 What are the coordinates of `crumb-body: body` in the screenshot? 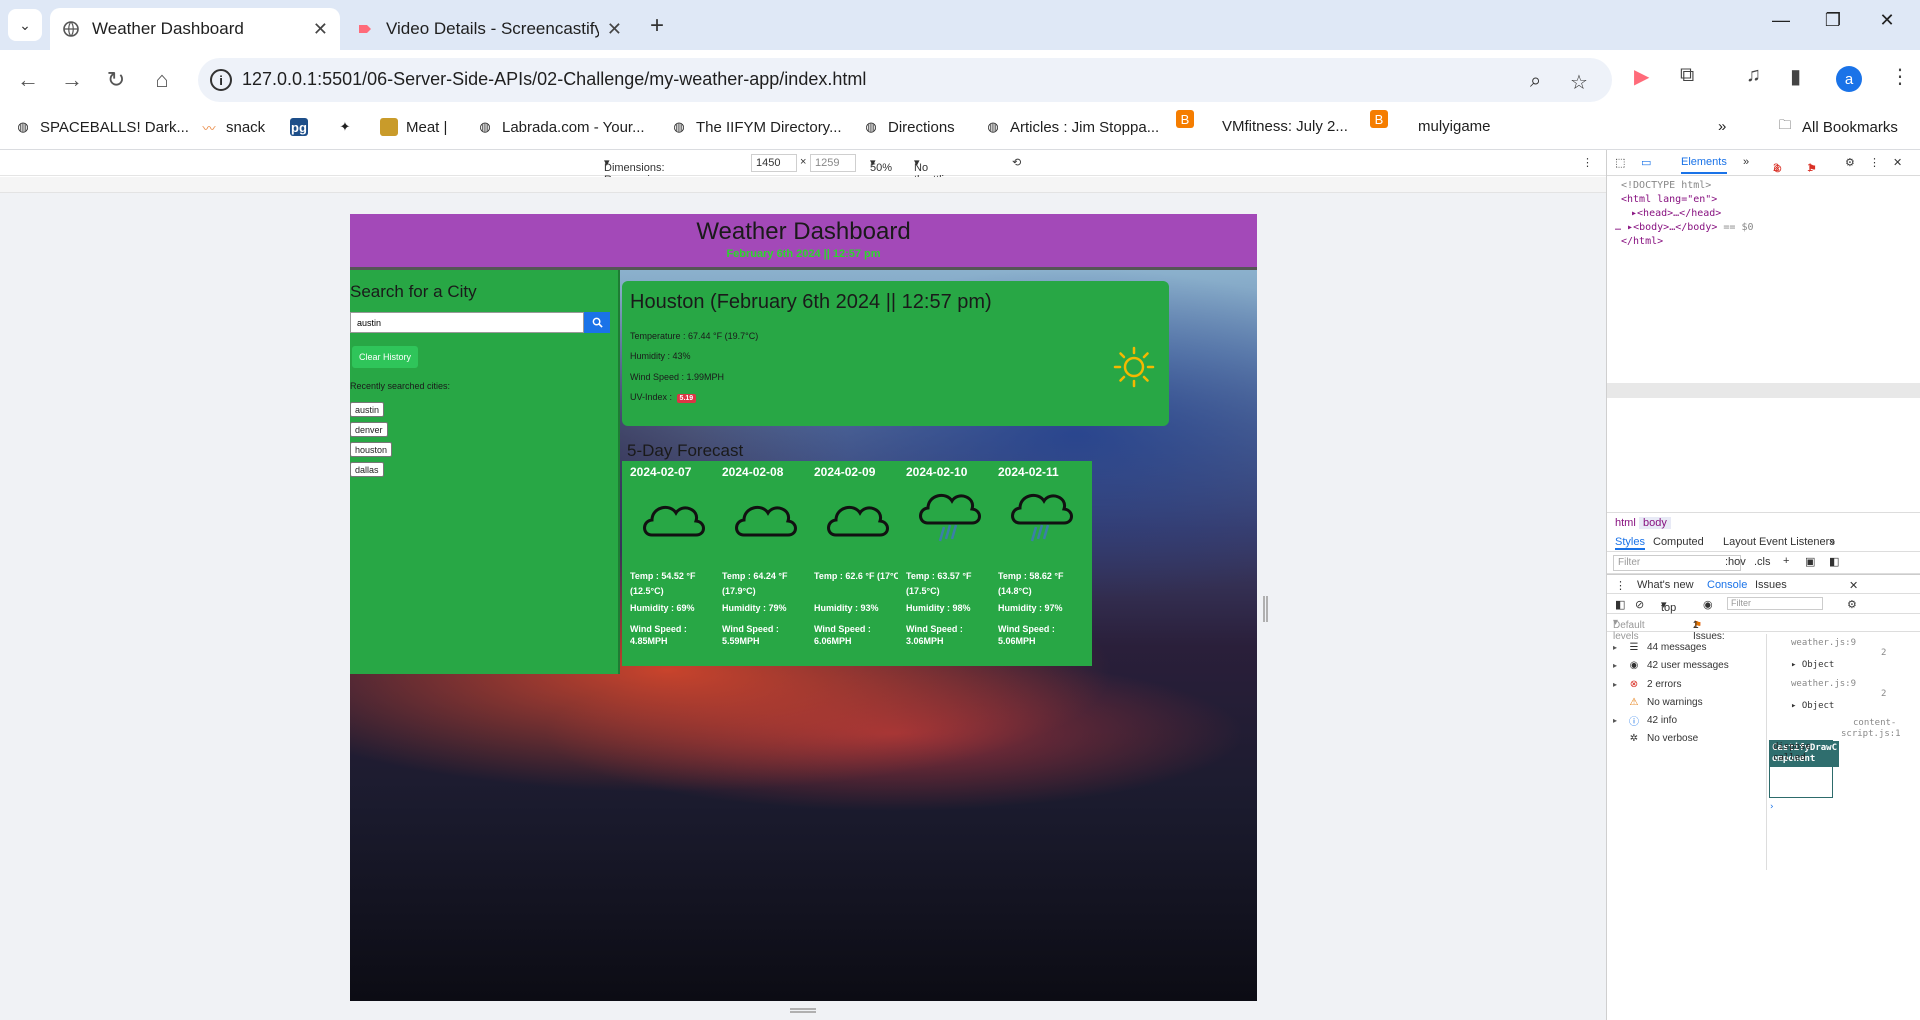 It's located at (1655, 523).